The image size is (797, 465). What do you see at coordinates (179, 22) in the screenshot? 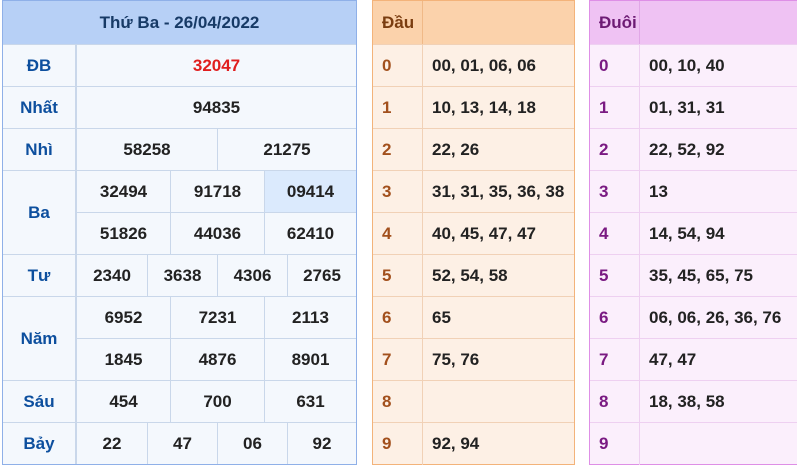
I see `results-title: Thứ Ba - 26/04/2022` at bounding box center [179, 22].